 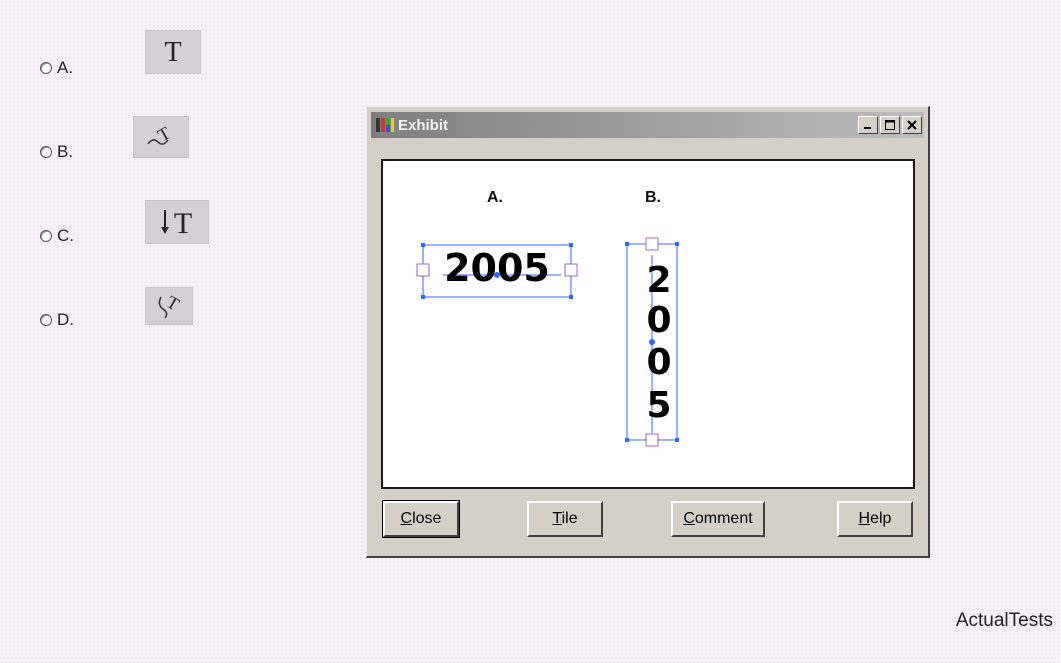 I want to click on vertical-type-tool-icon: T, so click(x=177, y=222).